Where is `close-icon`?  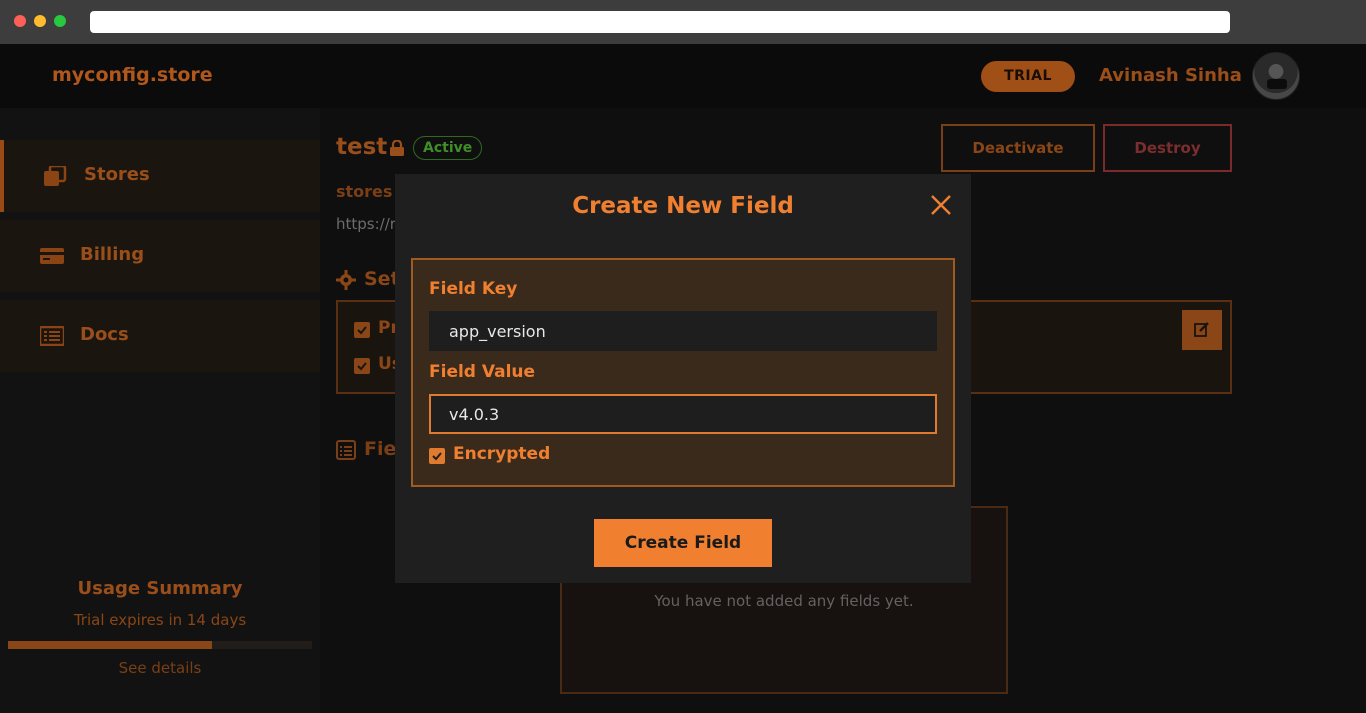
close-icon is located at coordinates (941, 204).